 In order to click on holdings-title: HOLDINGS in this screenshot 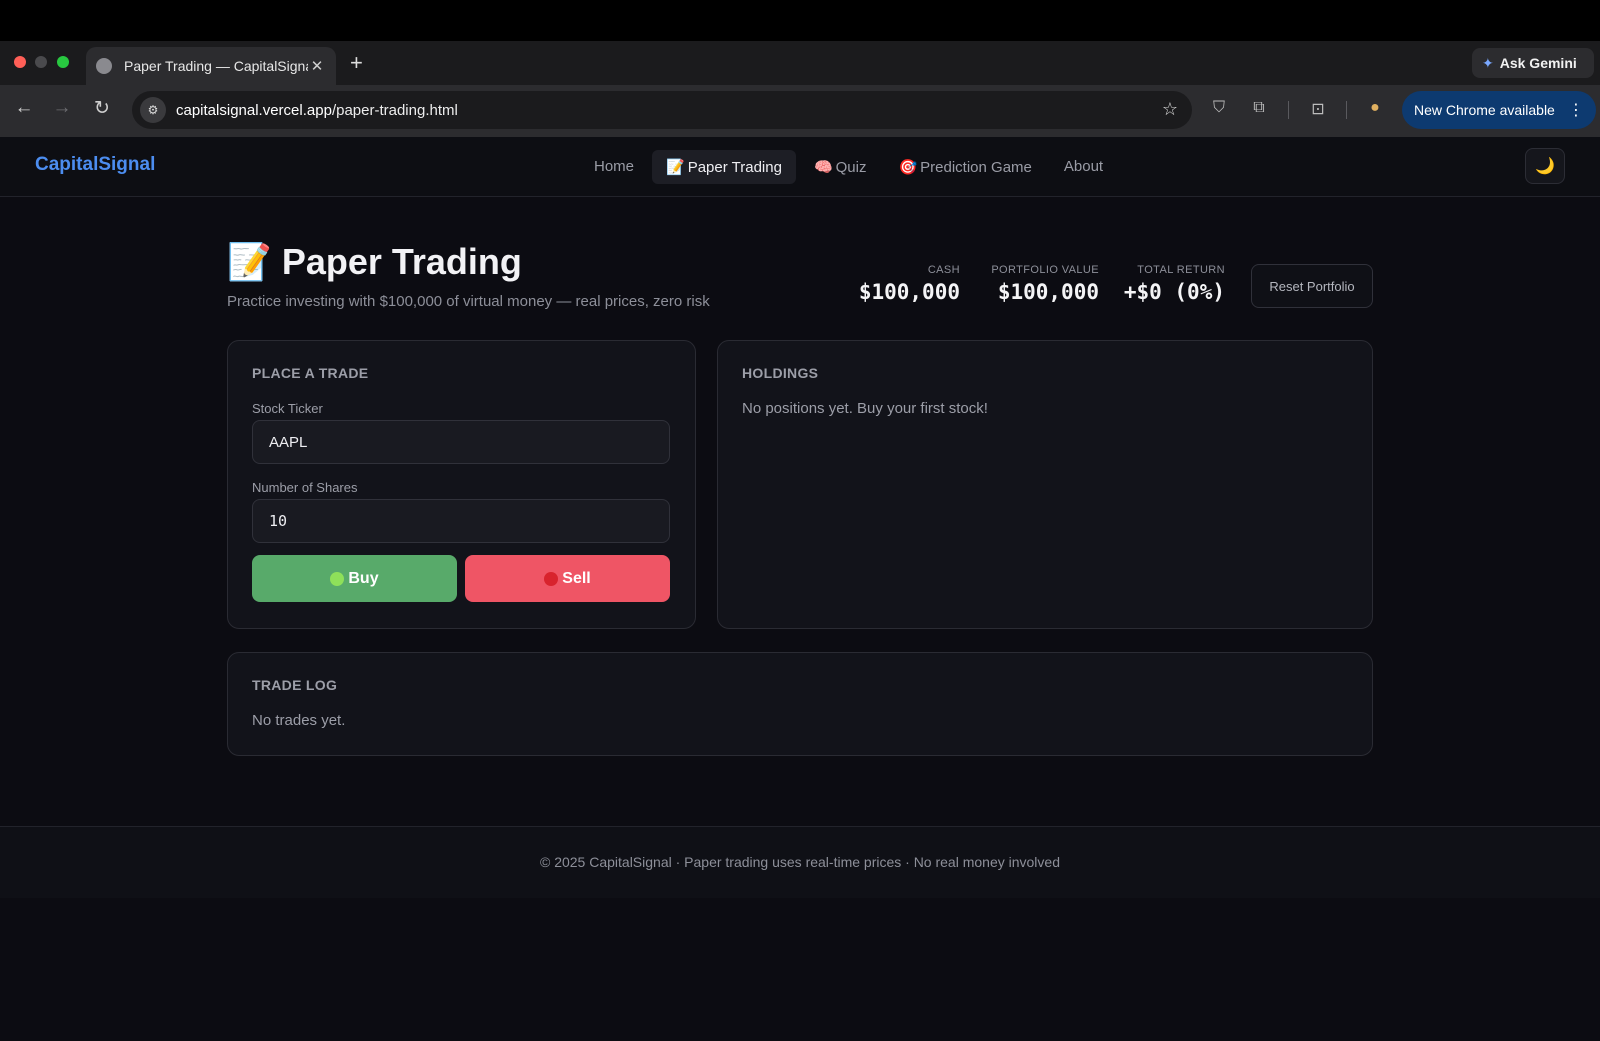, I will do `click(780, 373)`.